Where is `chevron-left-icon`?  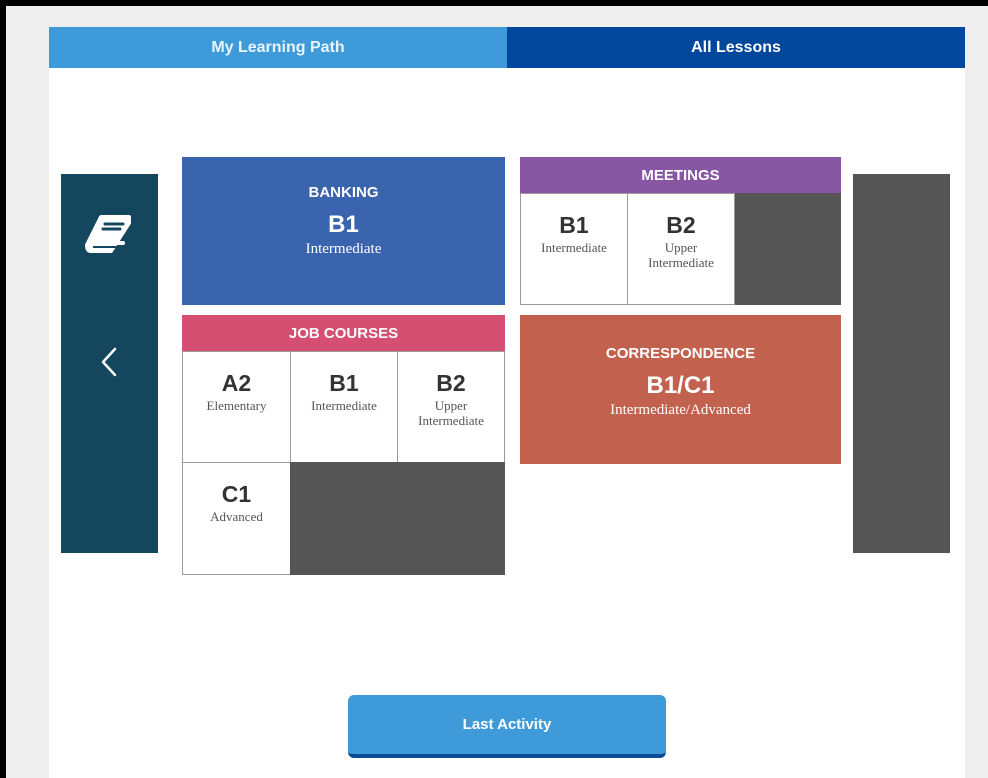 chevron-left-icon is located at coordinates (109, 362).